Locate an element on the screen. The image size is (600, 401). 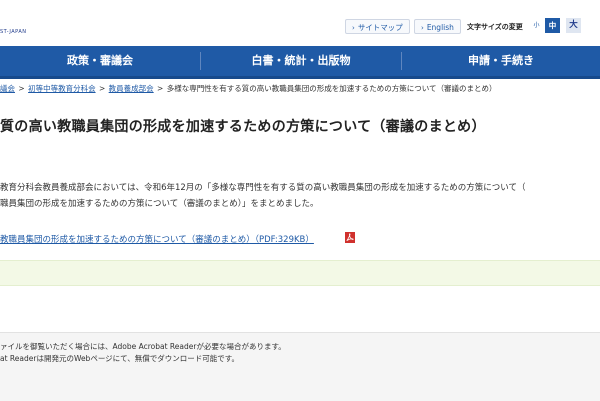
page-title: 質の高い教職員集団の形成を加速するための方策について（審議のまとめ） is located at coordinates (243, 127).